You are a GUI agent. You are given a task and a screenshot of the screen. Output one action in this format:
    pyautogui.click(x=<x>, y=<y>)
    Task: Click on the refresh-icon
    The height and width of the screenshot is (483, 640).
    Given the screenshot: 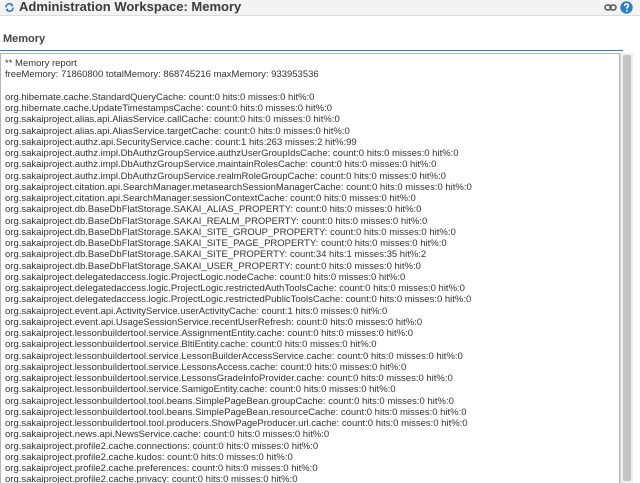 What is the action you would take?
    pyautogui.click(x=9, y=7)
    